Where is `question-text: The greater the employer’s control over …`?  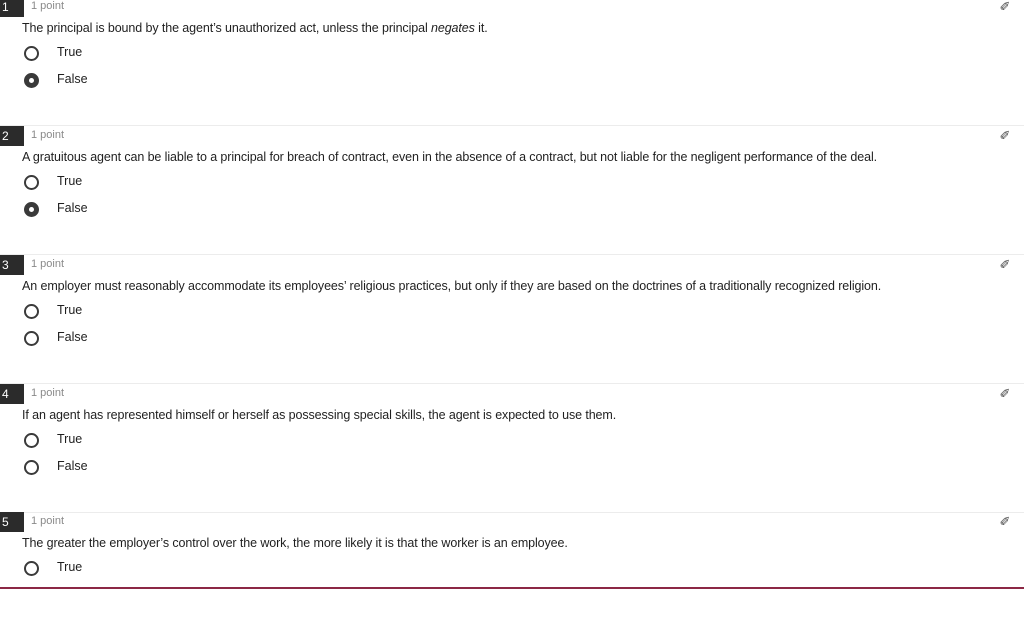 question-text: The greater the employer’s control over … is located at coordinates (295, 543).